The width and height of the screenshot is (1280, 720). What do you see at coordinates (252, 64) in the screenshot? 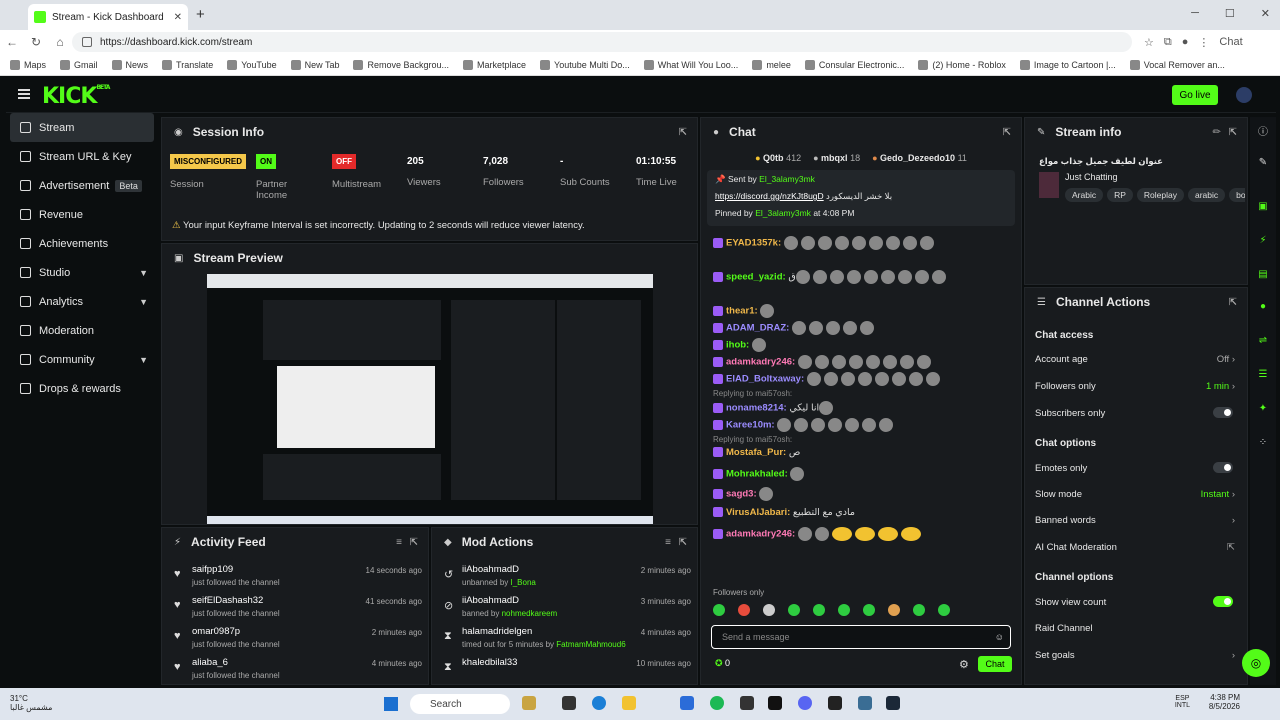
I see `bookmark-item: YouTube` at bounding box center [252, 64].